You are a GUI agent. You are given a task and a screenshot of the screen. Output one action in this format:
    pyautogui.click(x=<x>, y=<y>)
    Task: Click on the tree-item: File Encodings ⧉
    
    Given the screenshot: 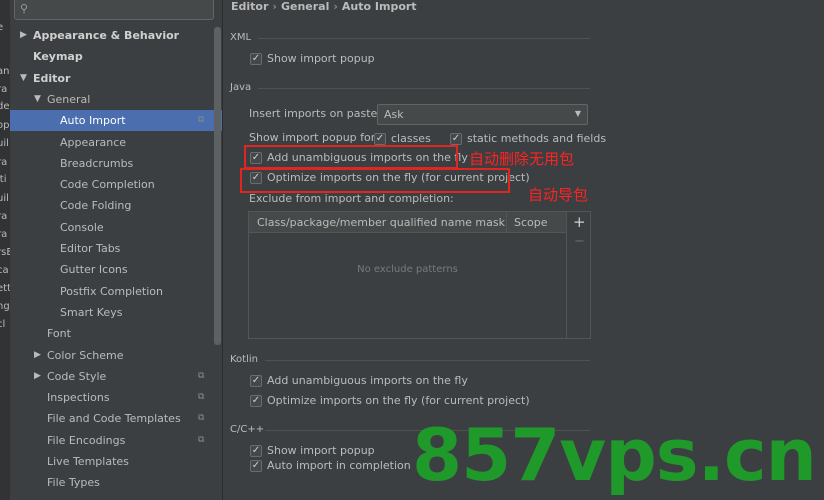 What is the action you would take?
    pyautogui.click(x=116, y=440)
    